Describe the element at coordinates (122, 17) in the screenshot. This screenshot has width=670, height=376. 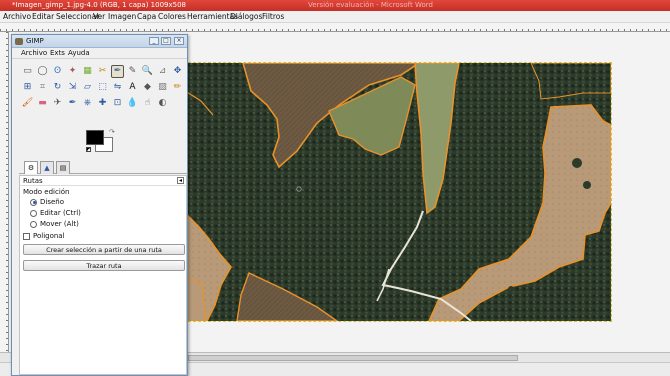
I see `menu-imagen: Imagen` at that location.